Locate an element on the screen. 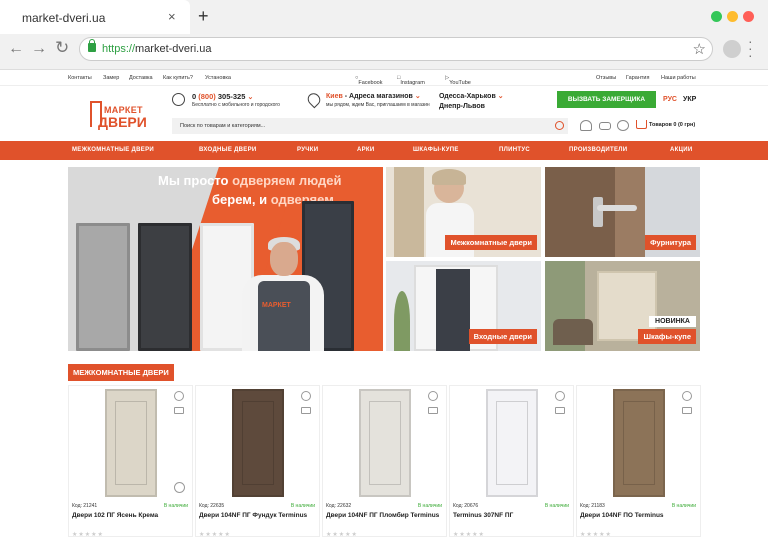  toplink-reviews: Отзывы is located at coordinates (606, 78).